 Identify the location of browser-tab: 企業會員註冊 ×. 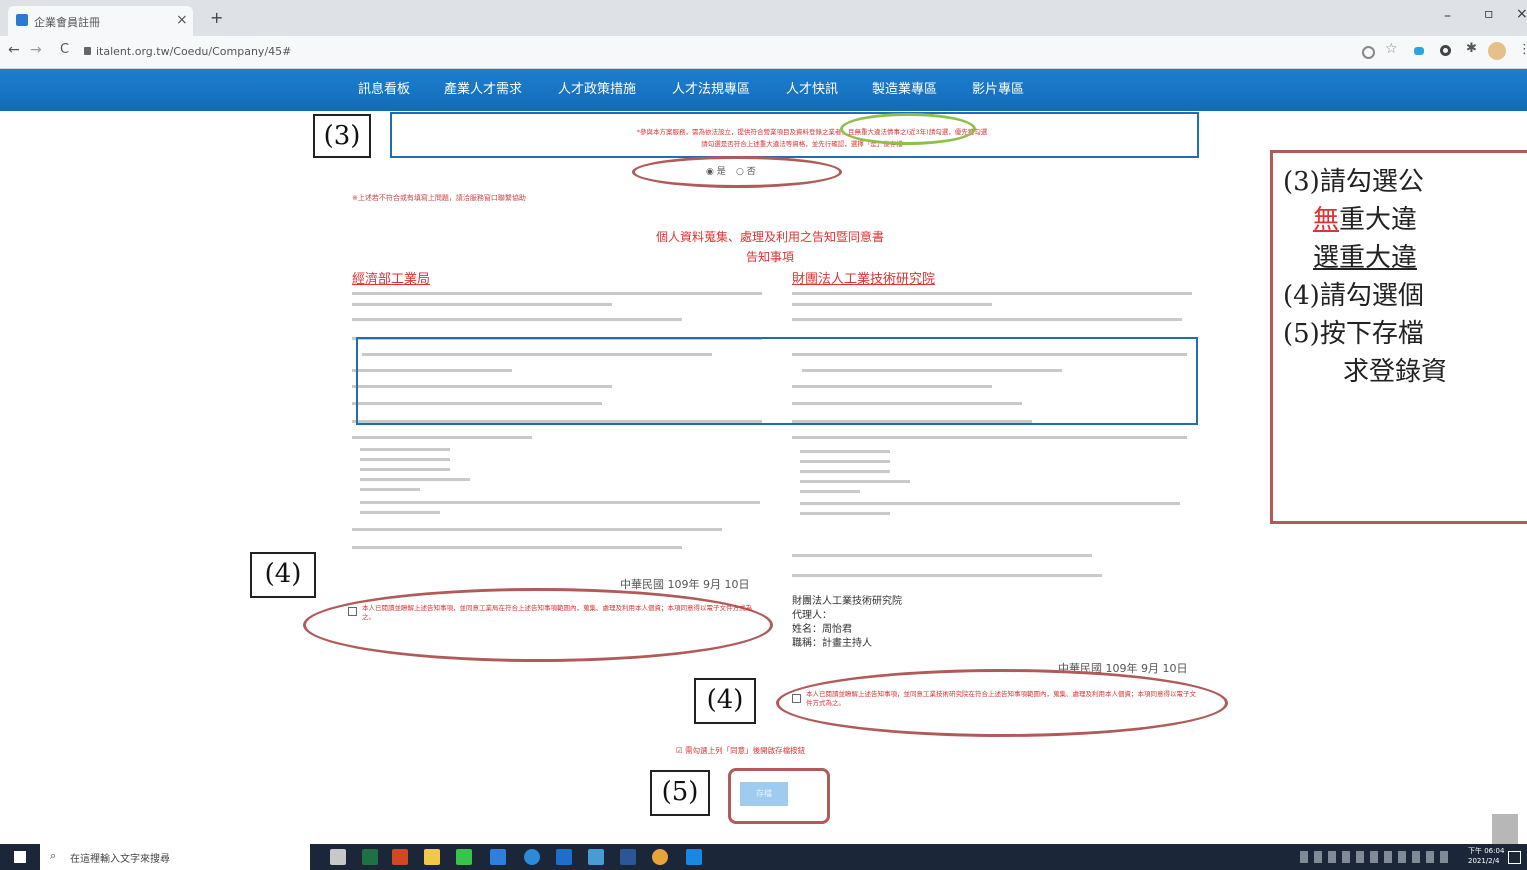
(100, 21).